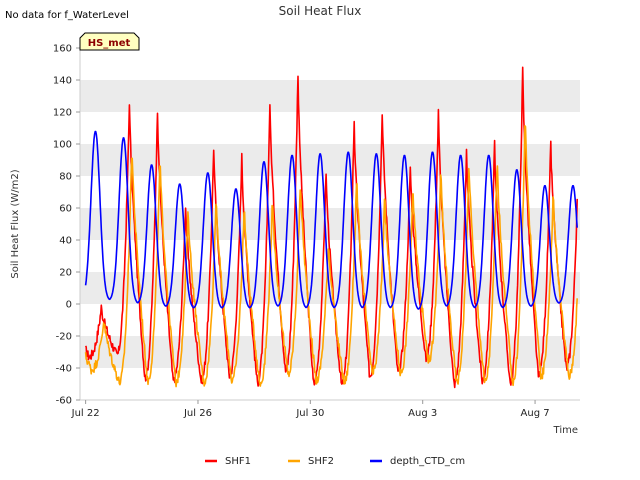 Image resolution: width=640 pixels, height=480 pixels. What do you see at coordinates (535, 413) in the screenshot?
I see `x-tick-label: Aug 7` at bounding box center [535, 413].